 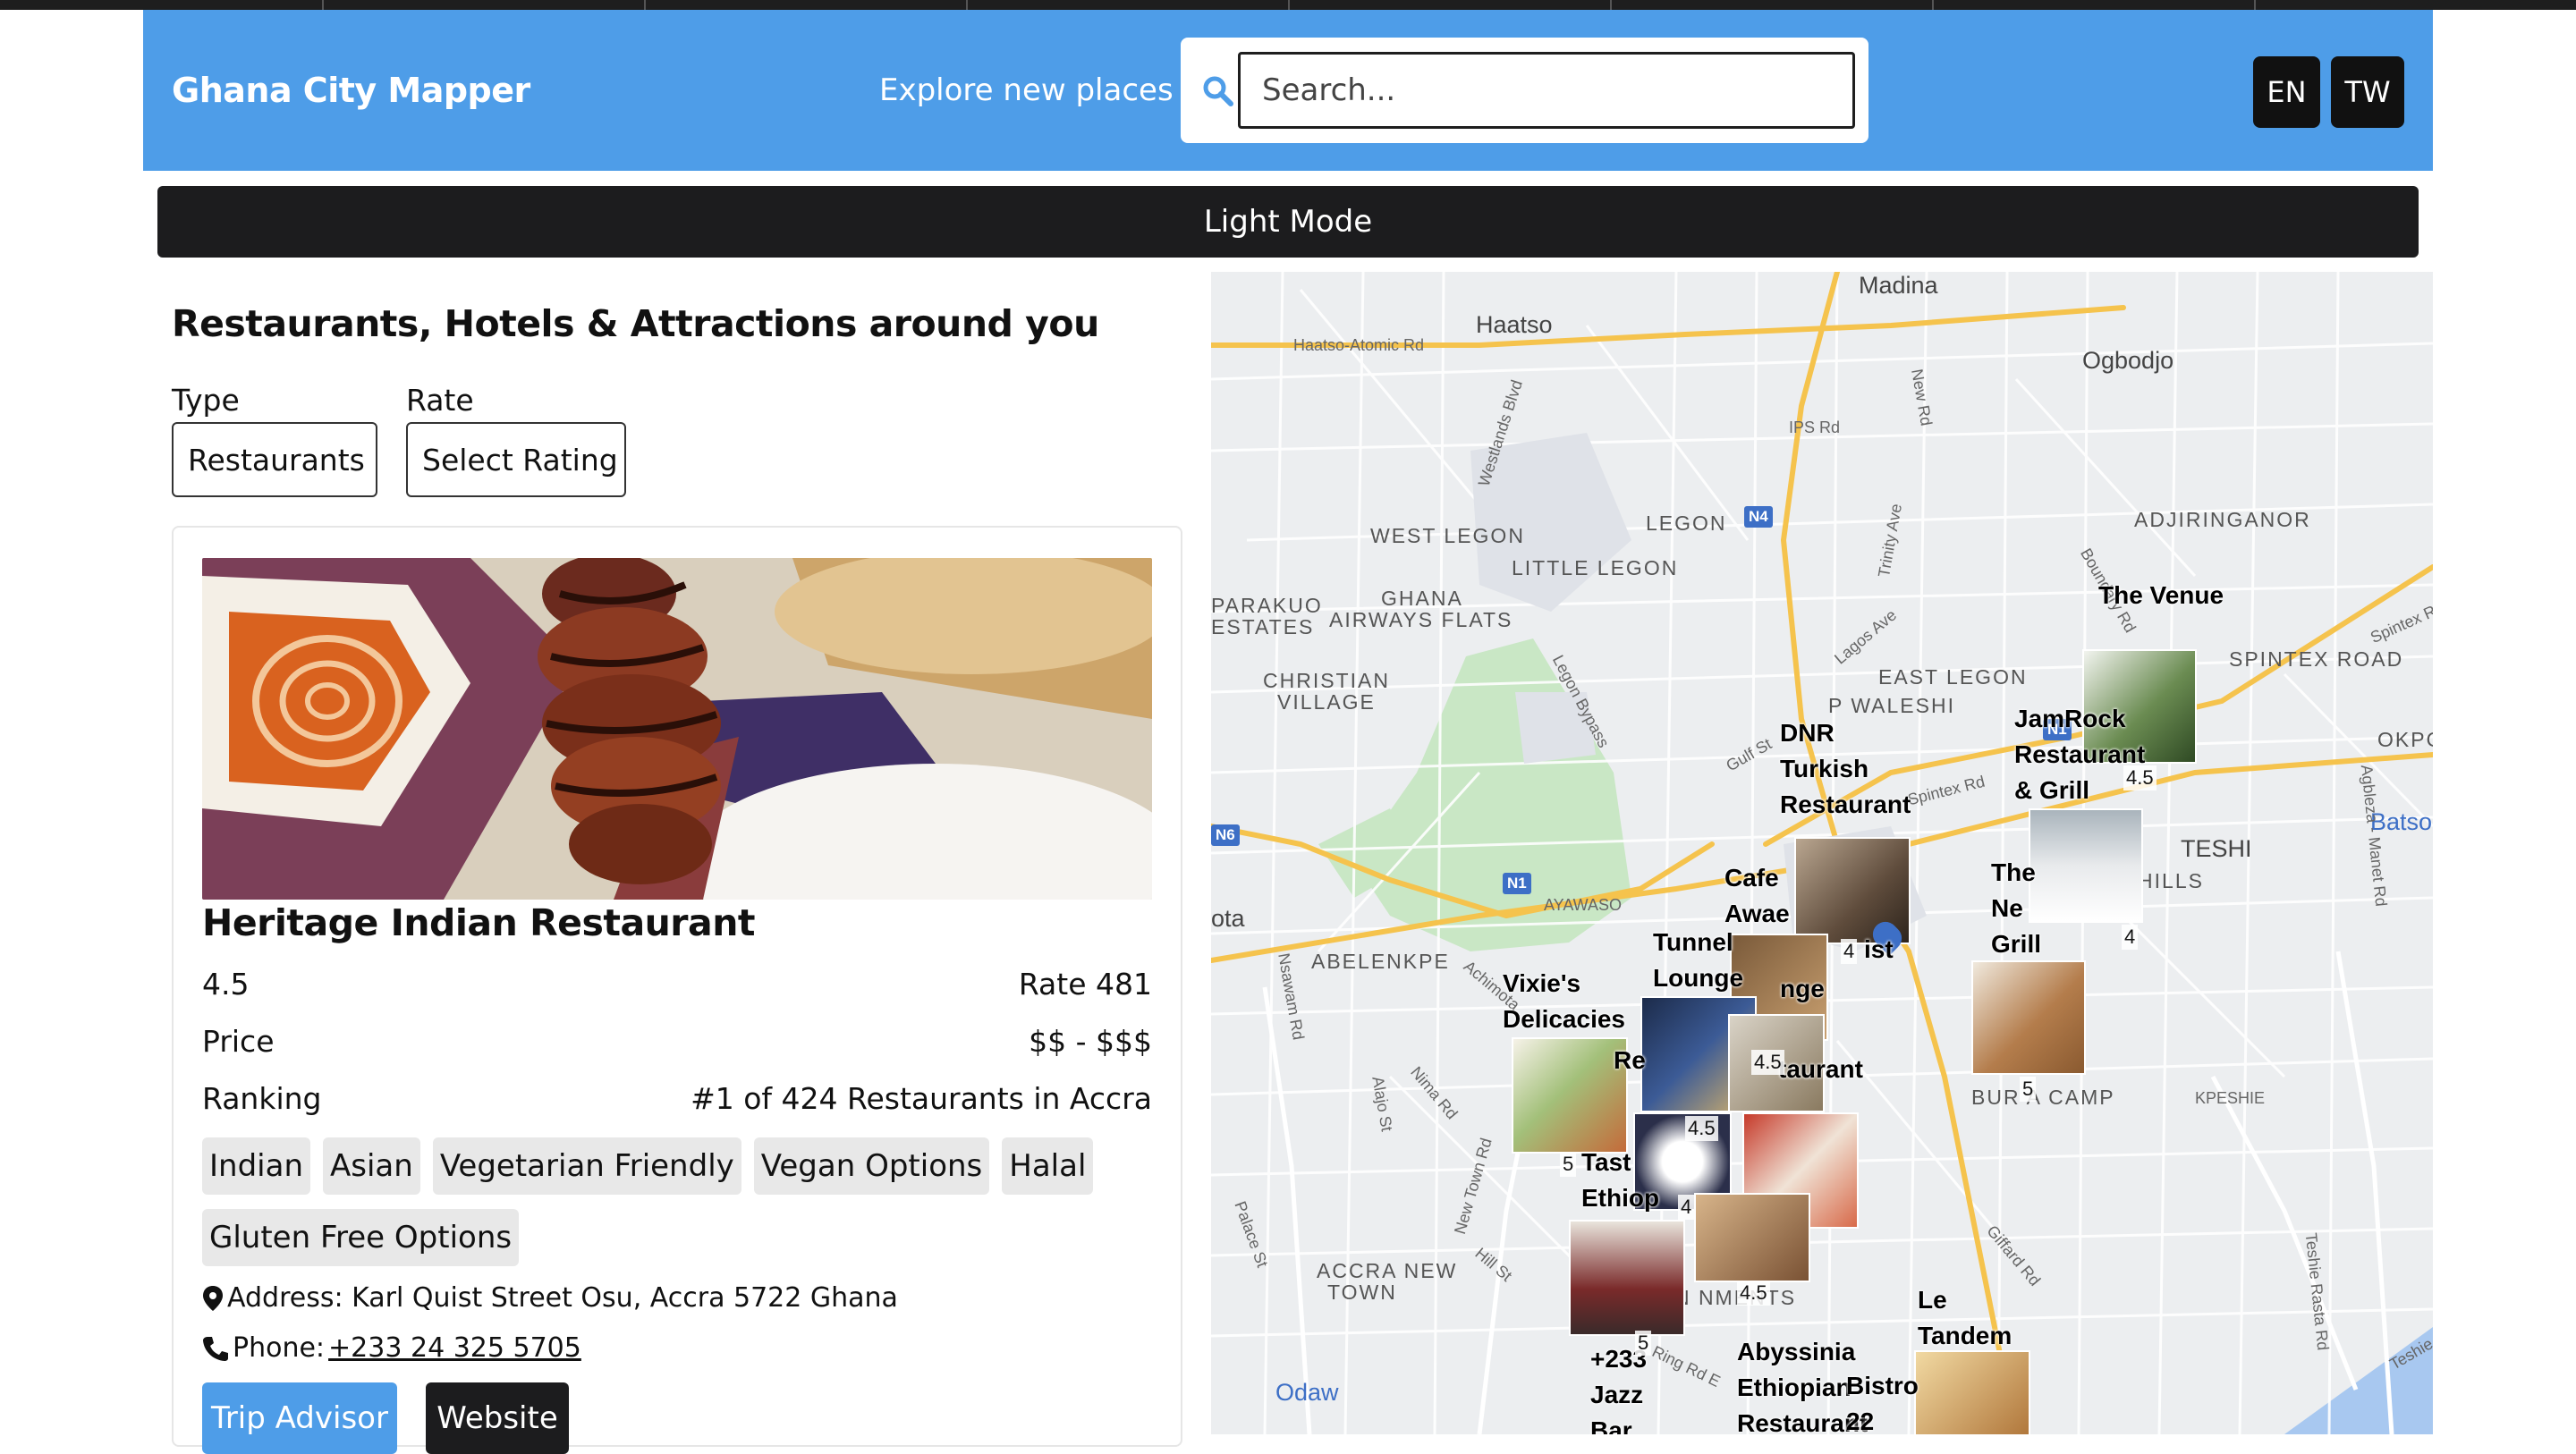 I want to click on ranking-row: Ranking #1 of 424 Restaurants in Accra, so click(x=677, y=1099).